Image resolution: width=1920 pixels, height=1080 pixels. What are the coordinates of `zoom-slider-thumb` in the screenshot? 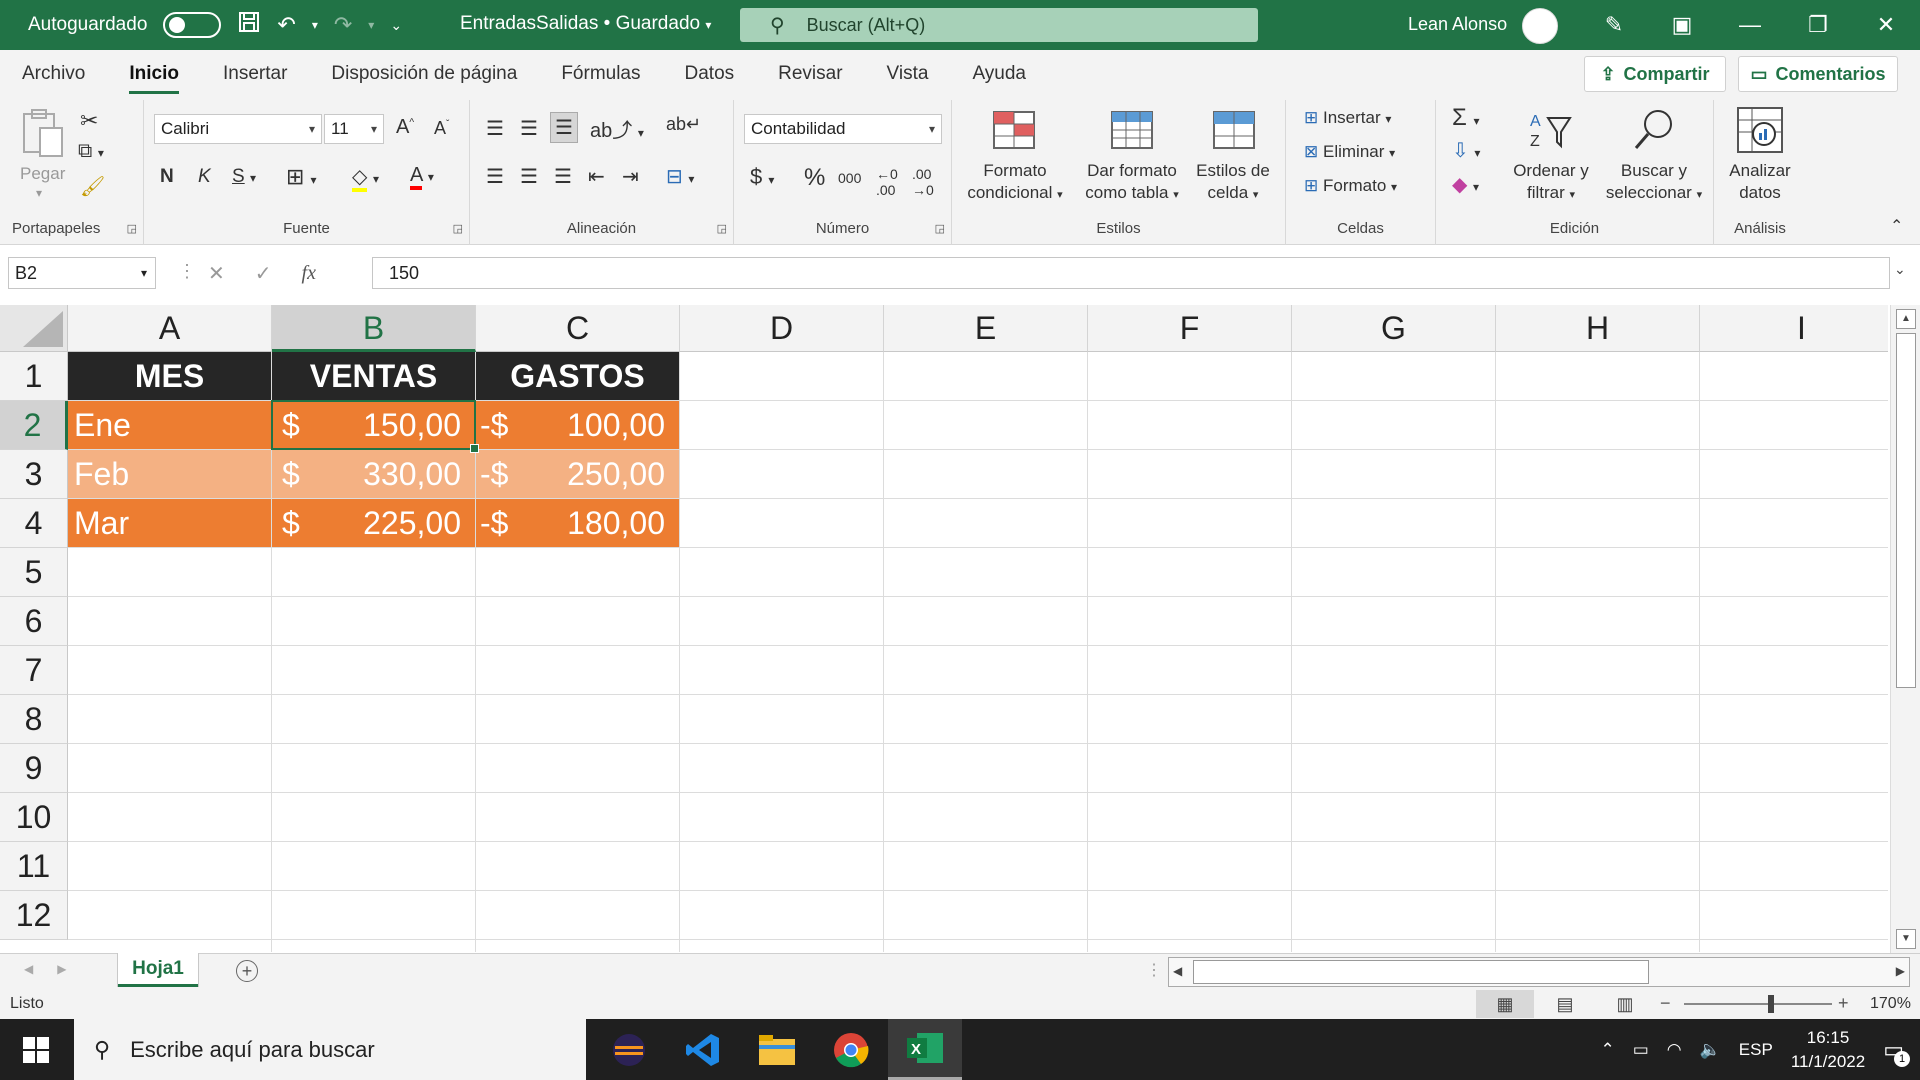 It's located at (1771, 1004).